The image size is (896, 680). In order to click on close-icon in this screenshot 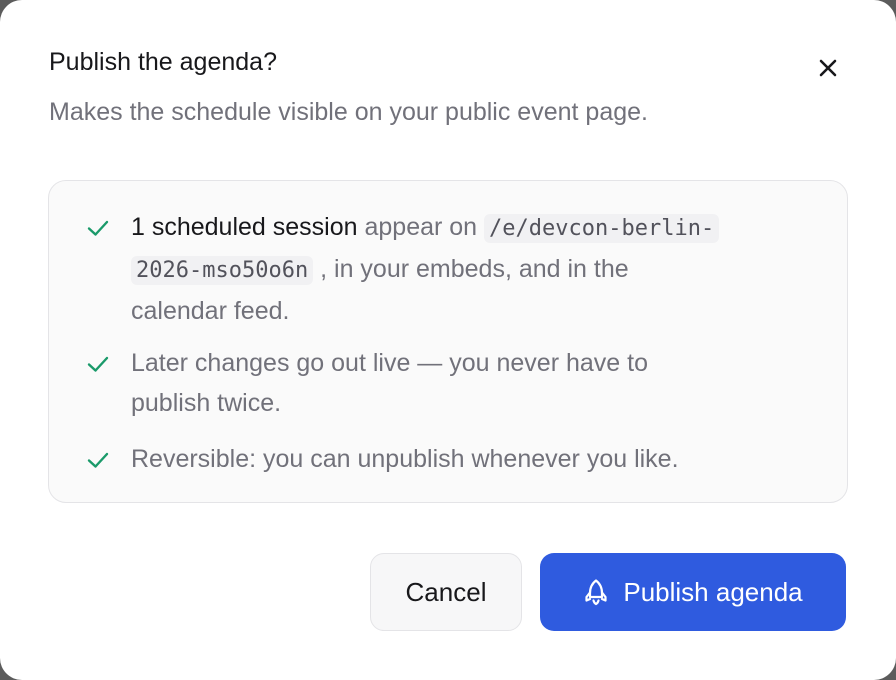, I will do `click(828, 68)`.